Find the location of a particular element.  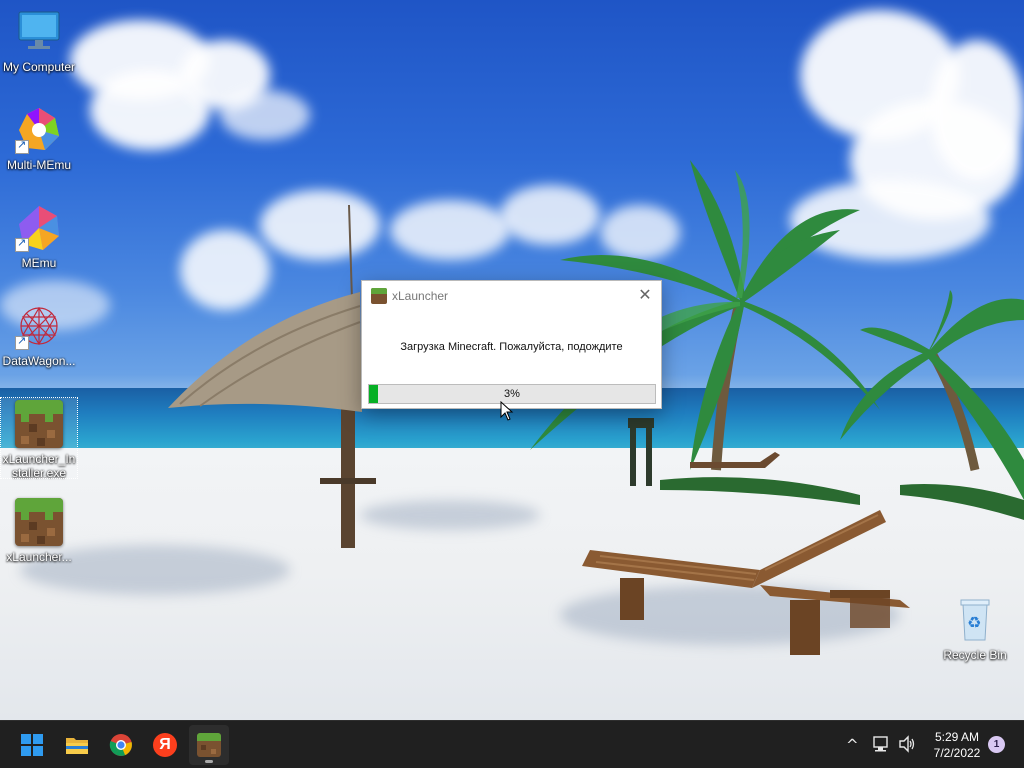

multi-memu-icon is located at coordinates (39, 130).